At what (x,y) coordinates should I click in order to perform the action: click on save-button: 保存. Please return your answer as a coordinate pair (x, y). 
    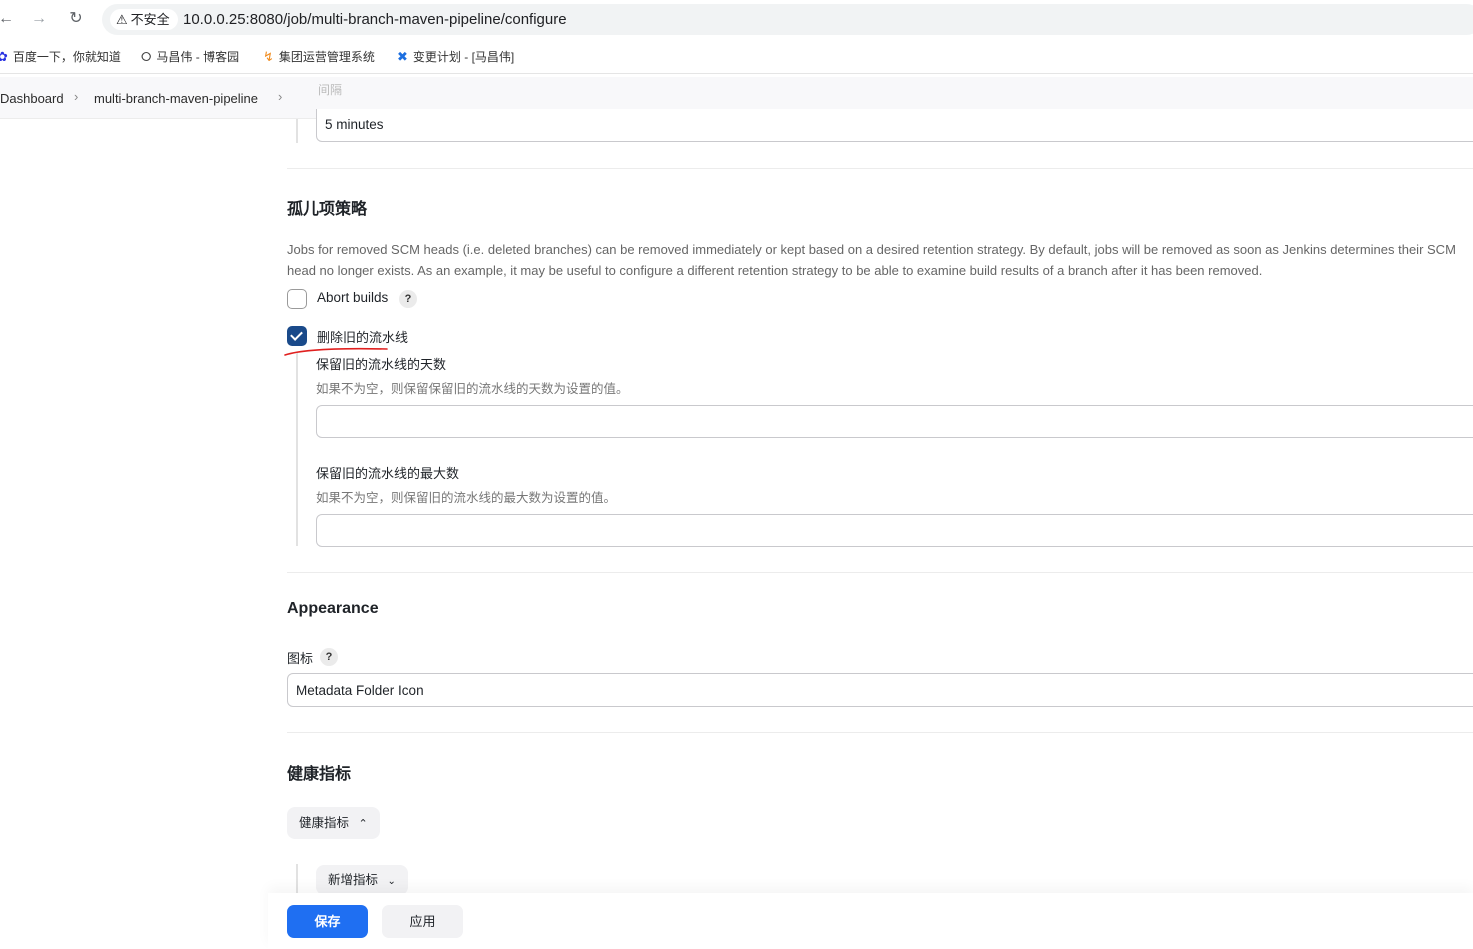
    Looking at the image, I should click on (327, 921).